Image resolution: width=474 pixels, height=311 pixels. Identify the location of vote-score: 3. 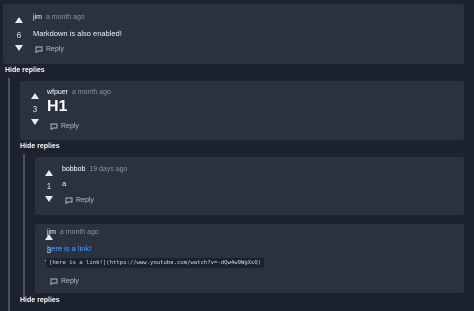
(35, 109).